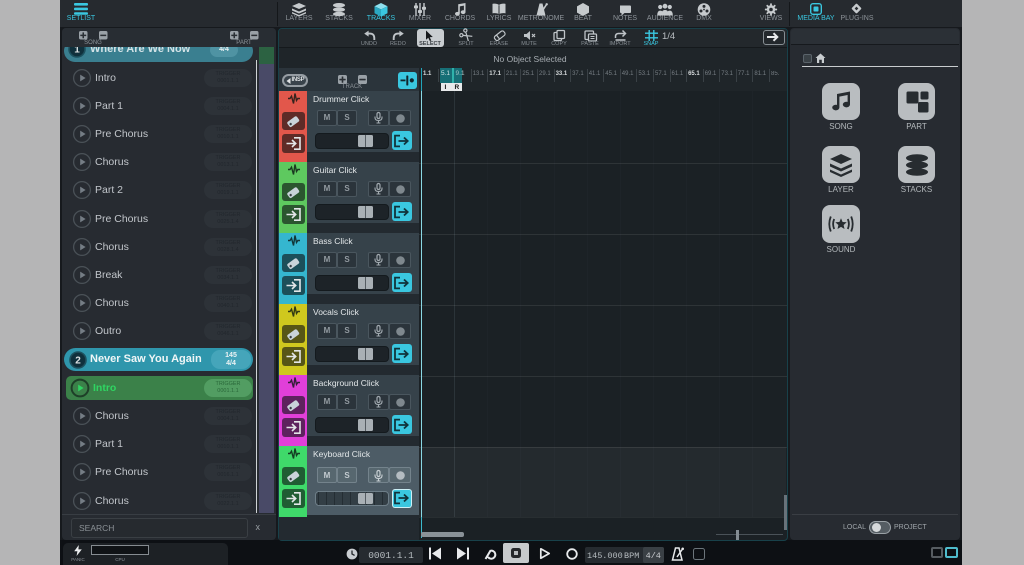  What do you see at coordinates (78, 360) in the screenshot?
I see `svg-text: 2` at bounding box center [78, 360].